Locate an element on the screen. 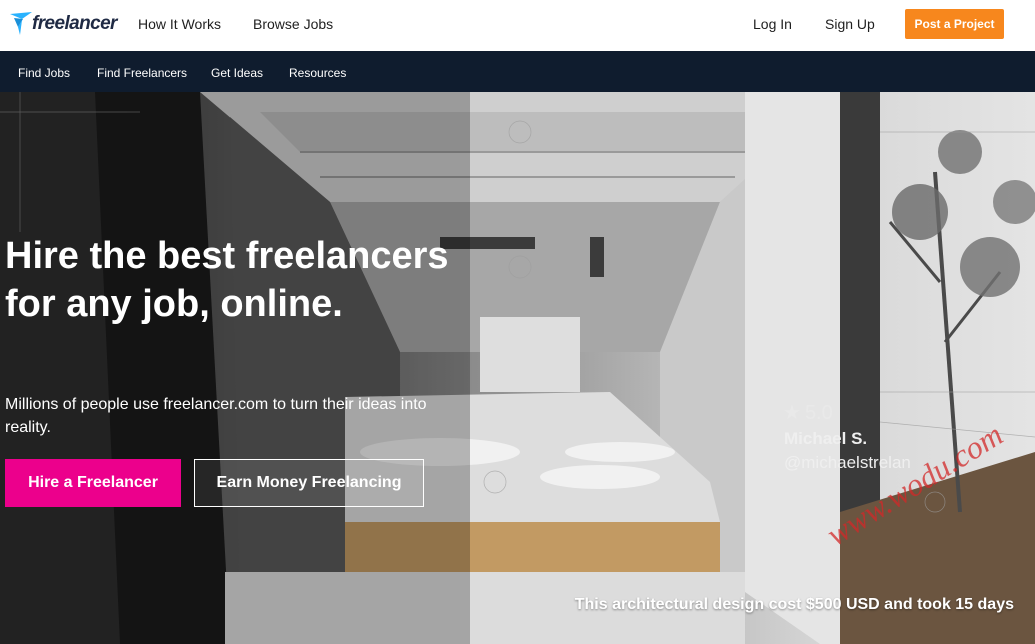 This screenshot has height=644, width=1035. login-link: Log In is located at coordinates (772, 24).